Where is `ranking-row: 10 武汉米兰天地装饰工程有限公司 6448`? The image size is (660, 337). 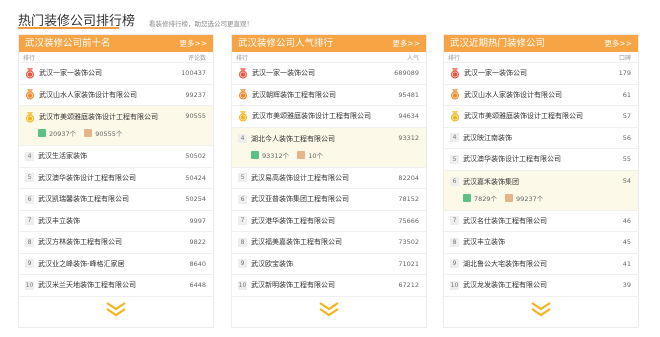 ranking-row: 10 武汉米兰天地装饰工程有限公司 6448 is located at coordinates (116, 286).